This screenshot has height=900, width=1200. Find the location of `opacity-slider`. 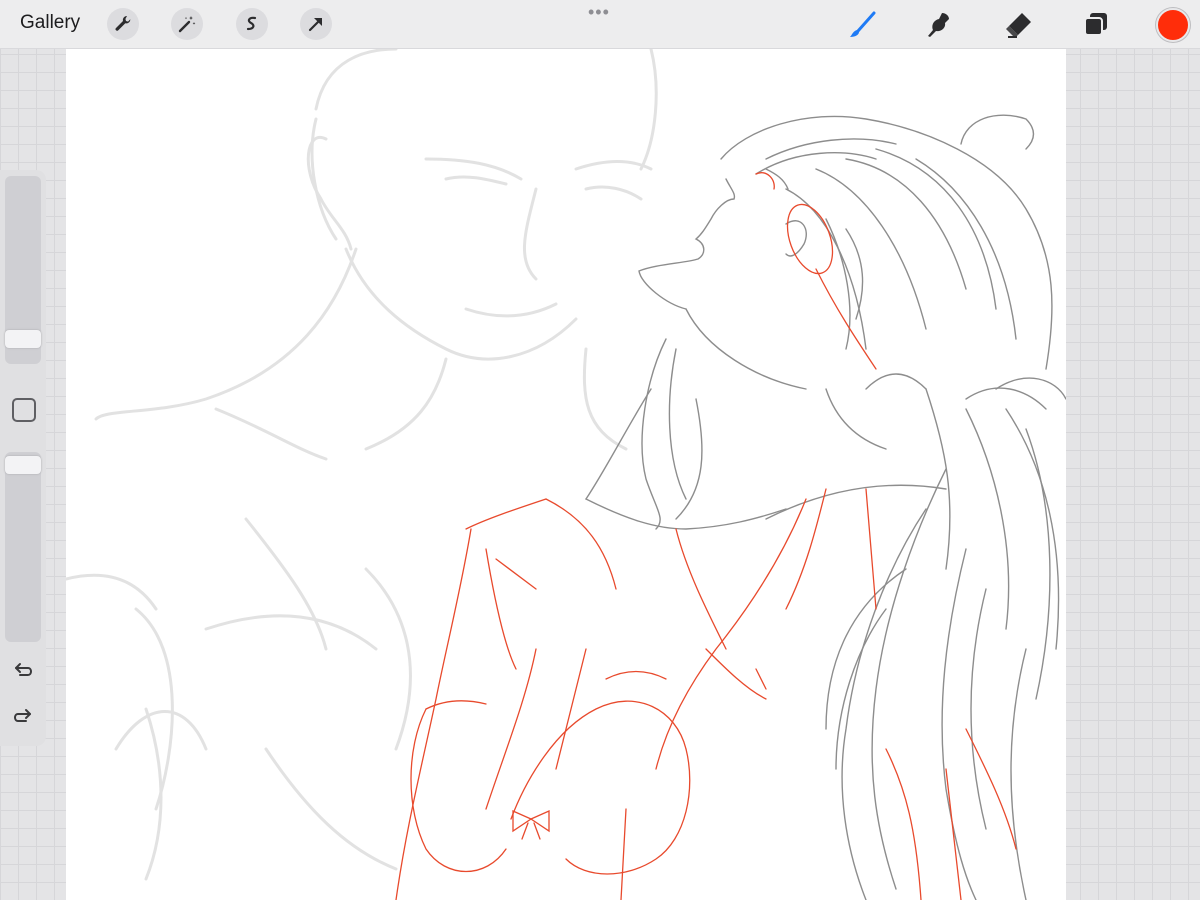

opacity-slider is located at coordinates (23, 547).